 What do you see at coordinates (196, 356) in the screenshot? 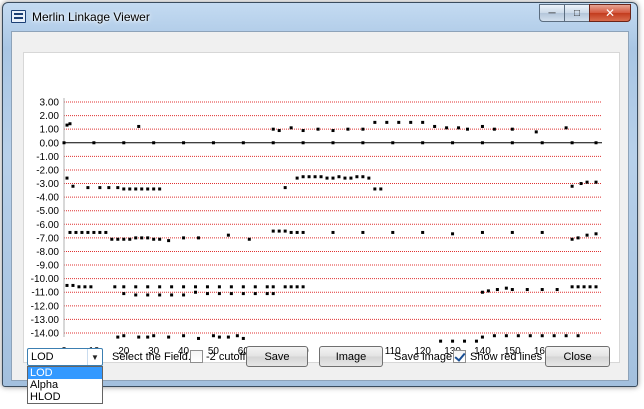
I see `cutoff-checkbox` at bounding box center [196, 356].